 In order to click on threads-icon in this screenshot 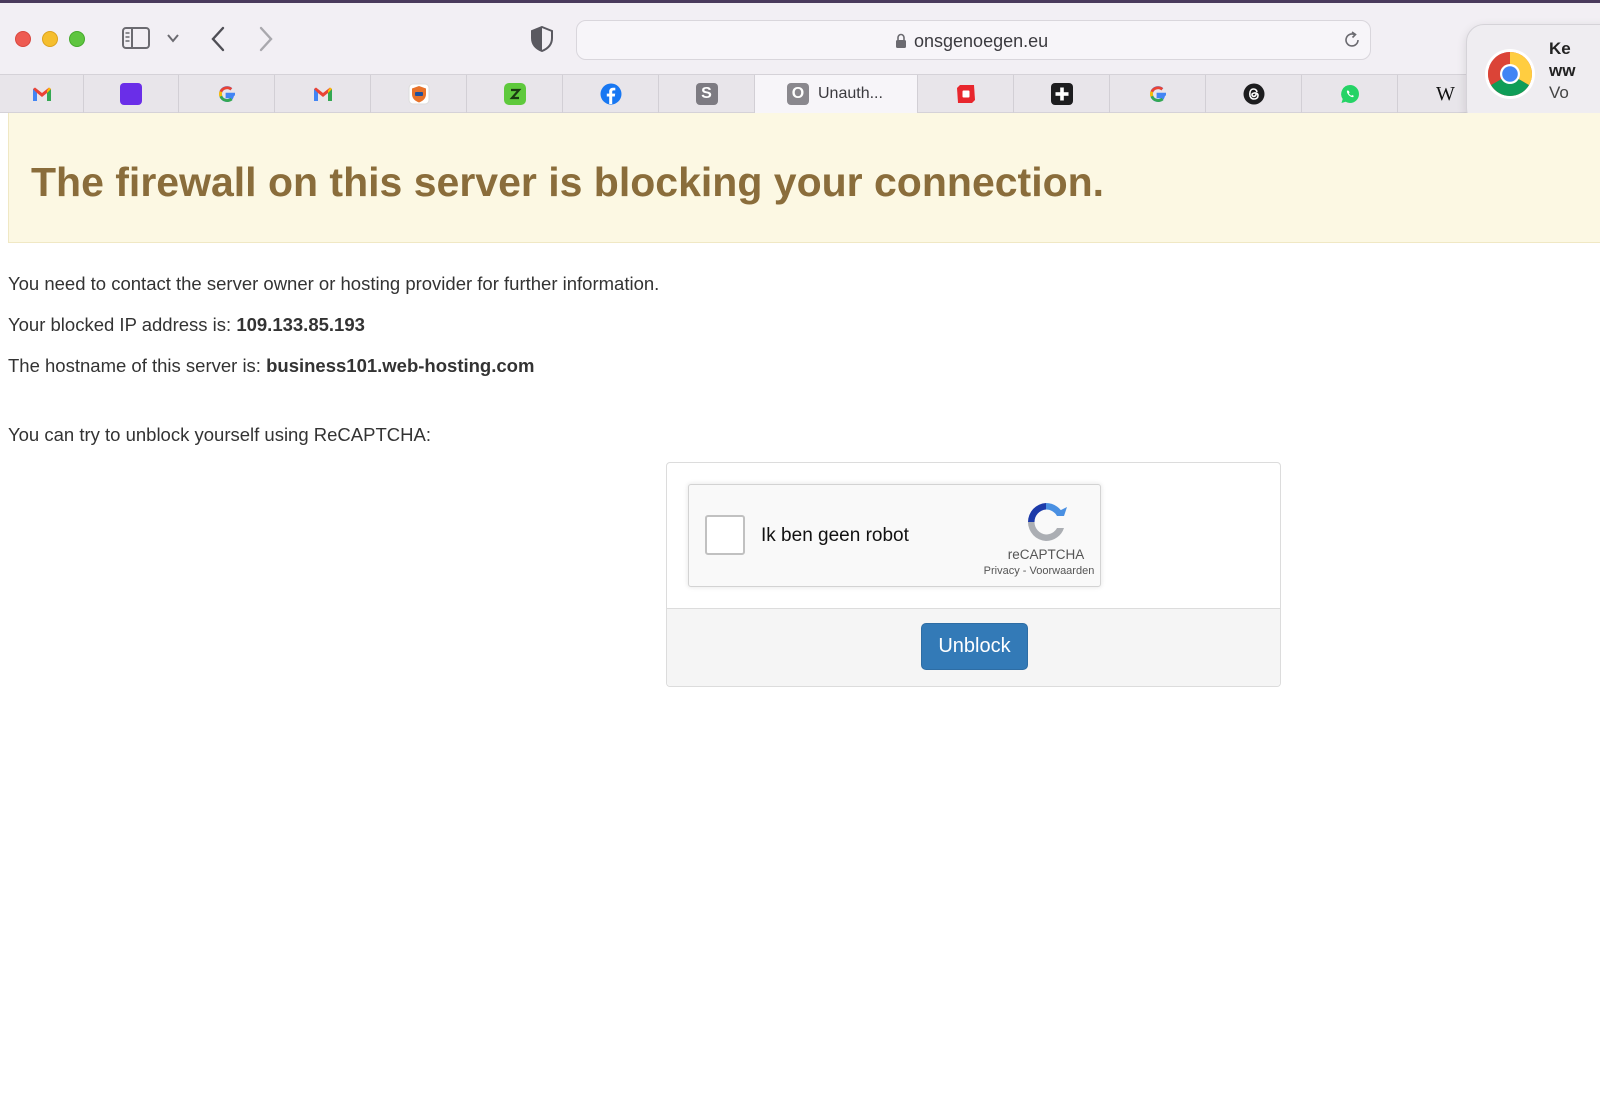, I will do `click(1253, 94)`.